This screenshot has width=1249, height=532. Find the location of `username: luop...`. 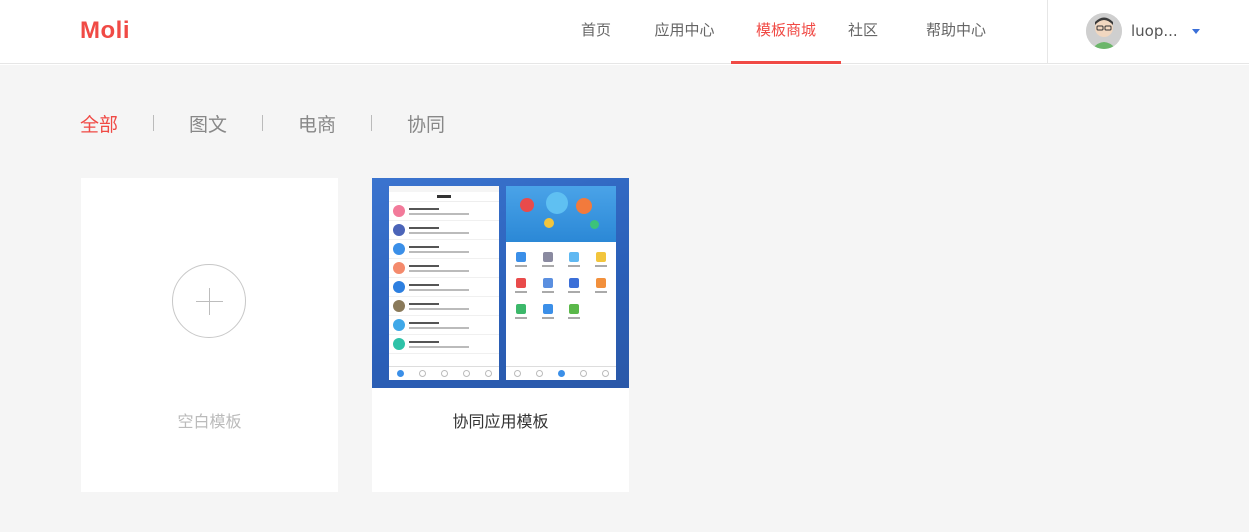

username: luop... is located at coordinates (1154, 31).